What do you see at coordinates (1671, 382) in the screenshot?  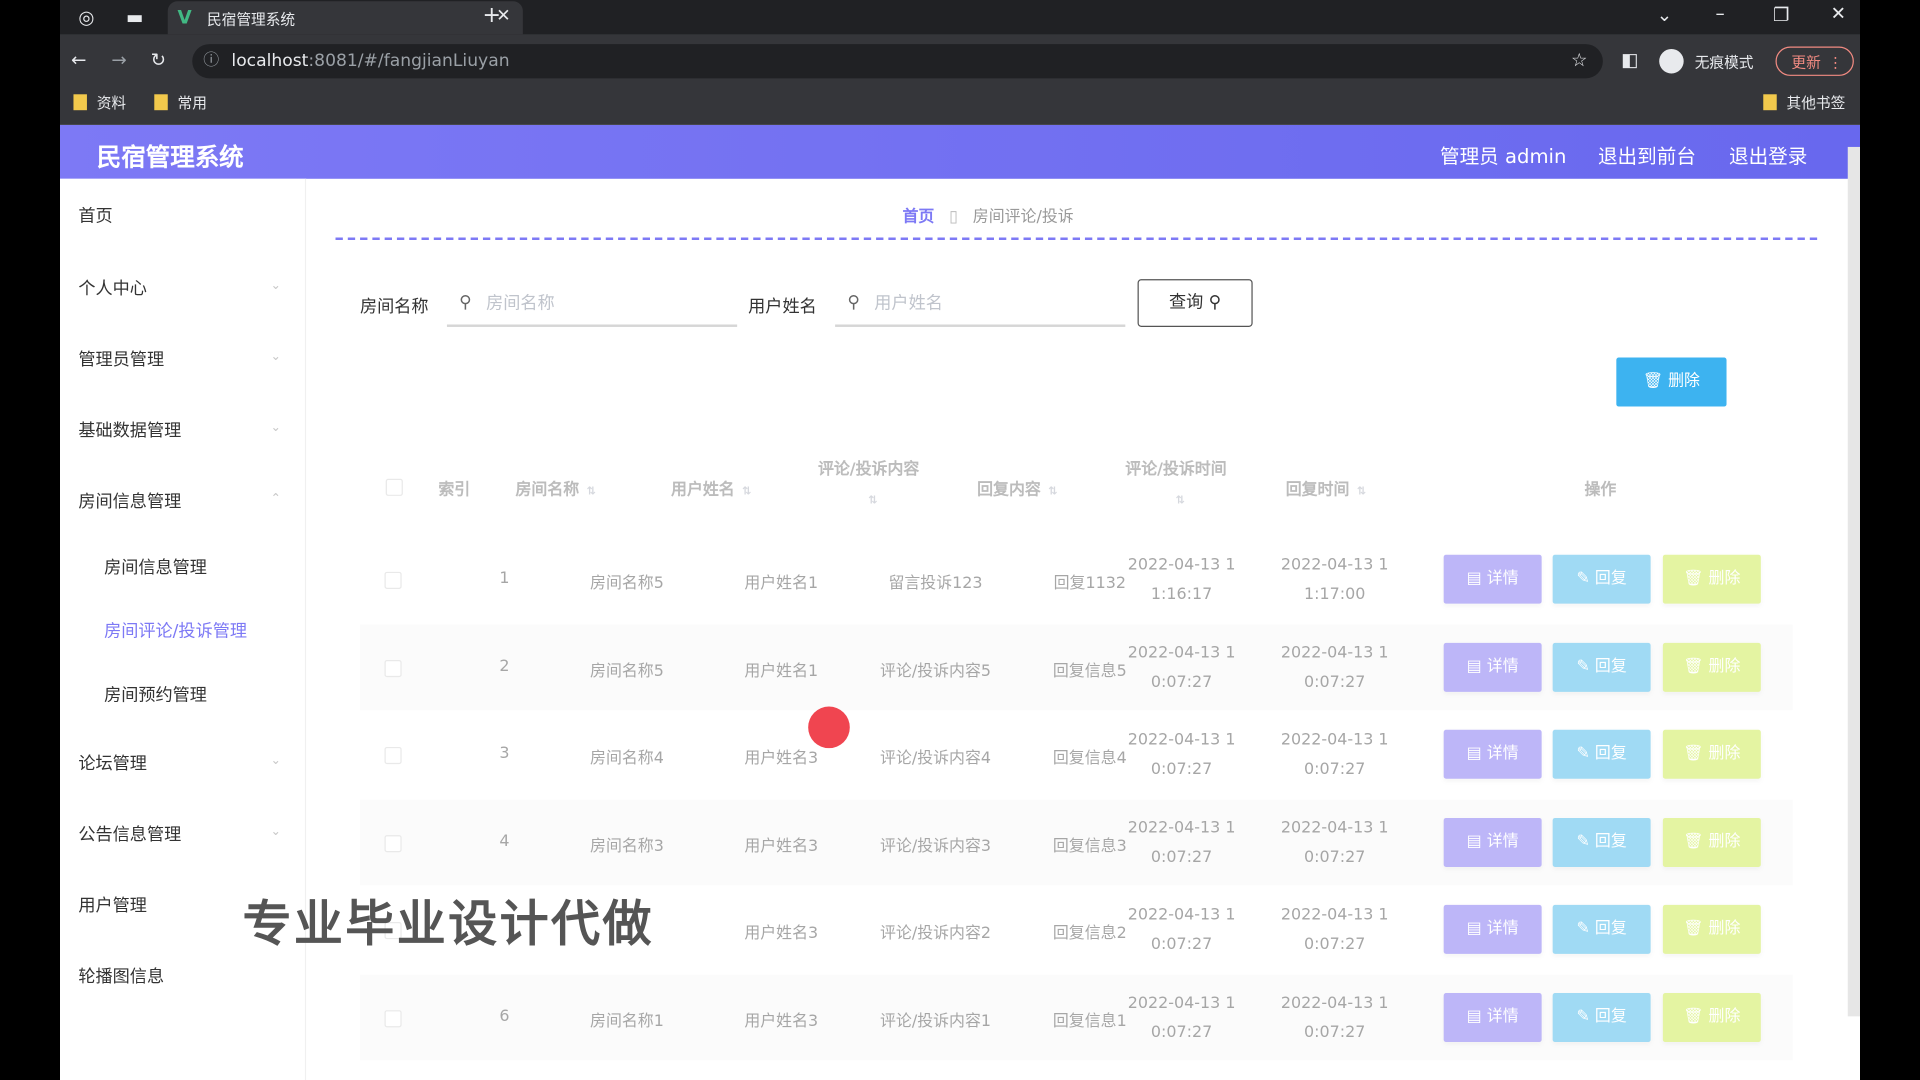 I see `bulk-delete-button: 🗑 删除` at bounding box center [1671, 382].